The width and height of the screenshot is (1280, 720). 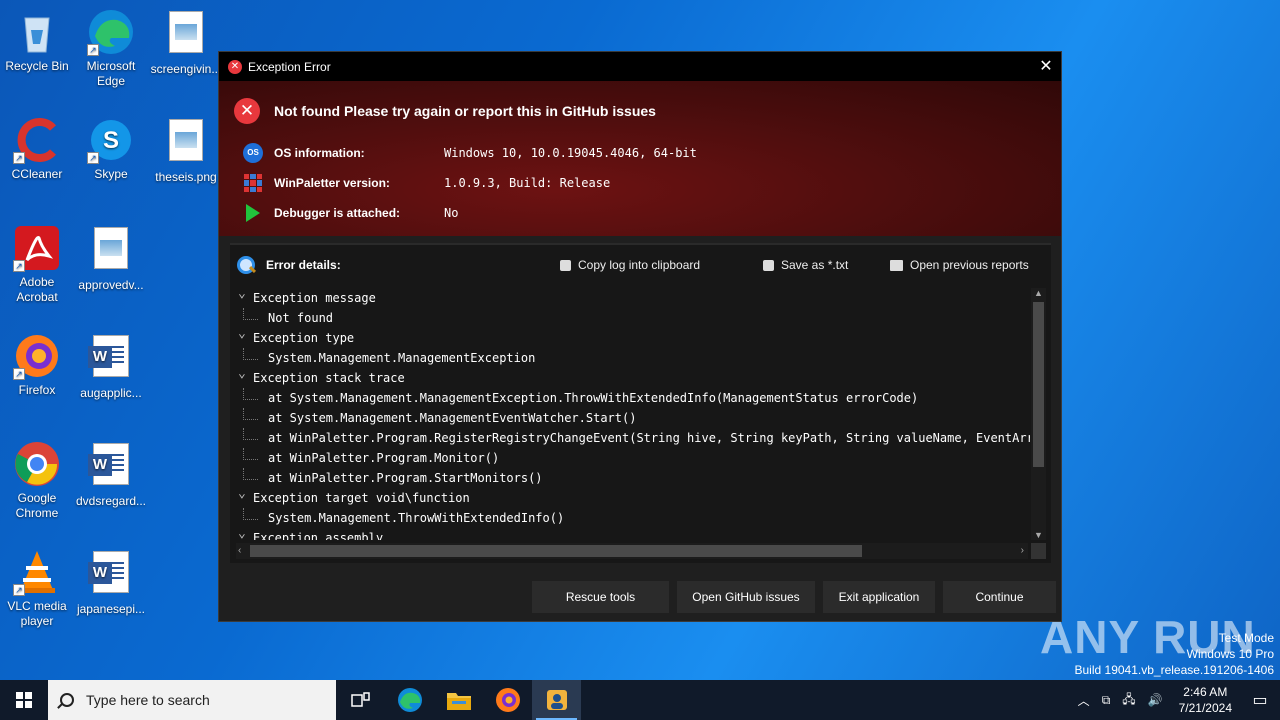 I want to click on desktop-icon-edge: ↗ Microsoft Edge, so click(x=111, y=48).